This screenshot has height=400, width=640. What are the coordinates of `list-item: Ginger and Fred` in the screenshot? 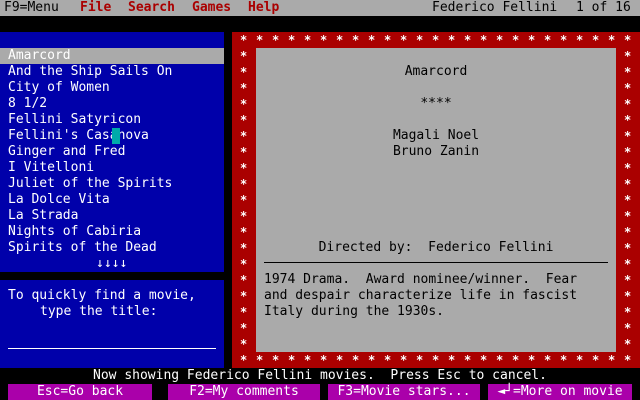 It's located at (112, 152).